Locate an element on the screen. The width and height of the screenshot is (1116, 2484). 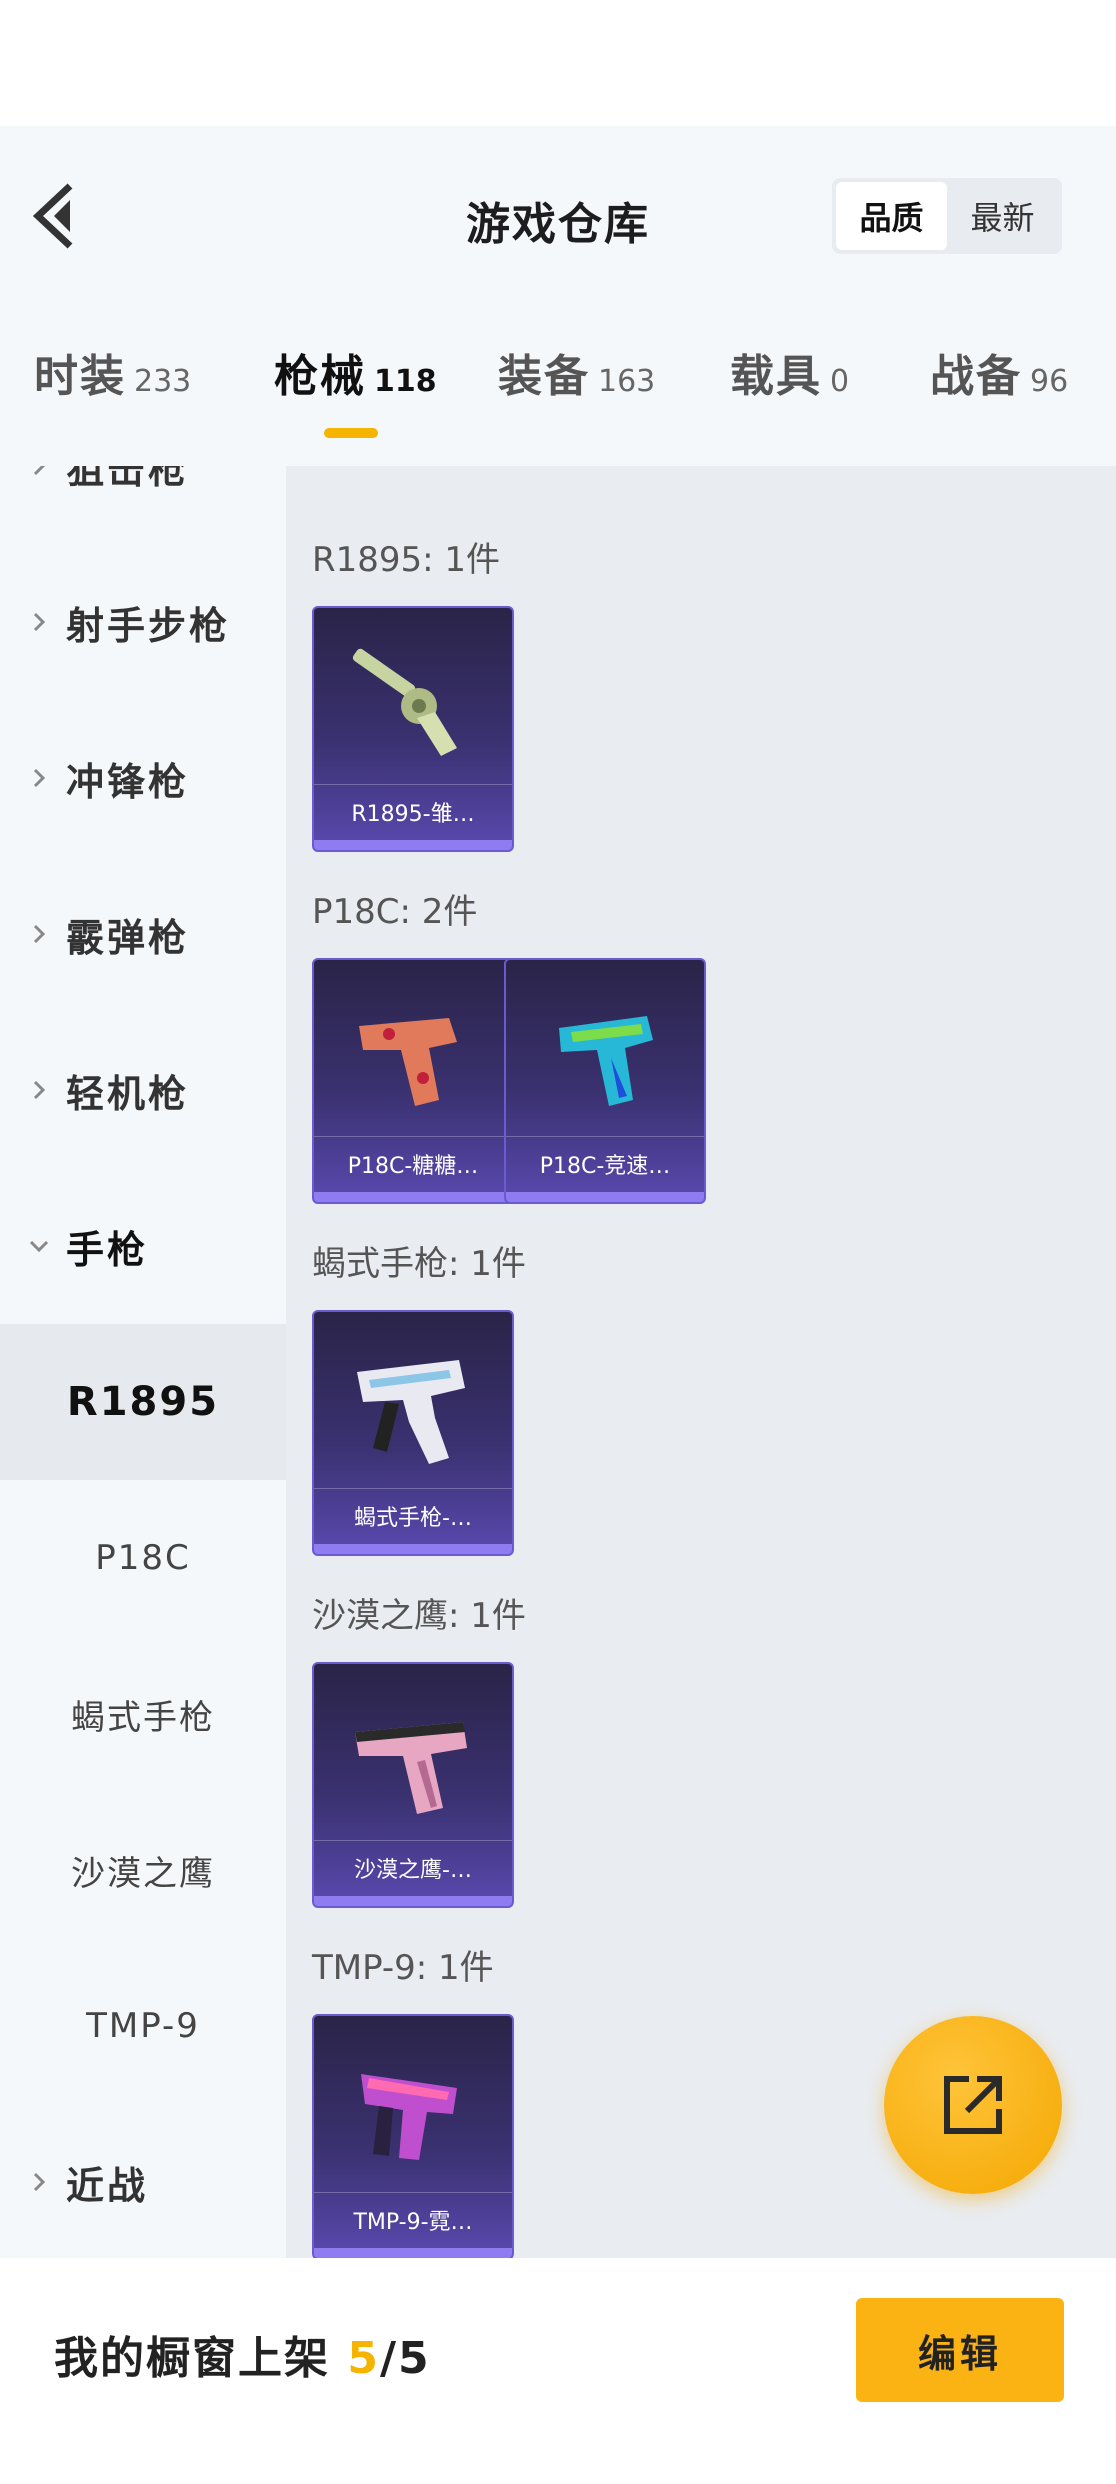
category-lmg: 轻机枪 is located at coordinates (143, 1090).